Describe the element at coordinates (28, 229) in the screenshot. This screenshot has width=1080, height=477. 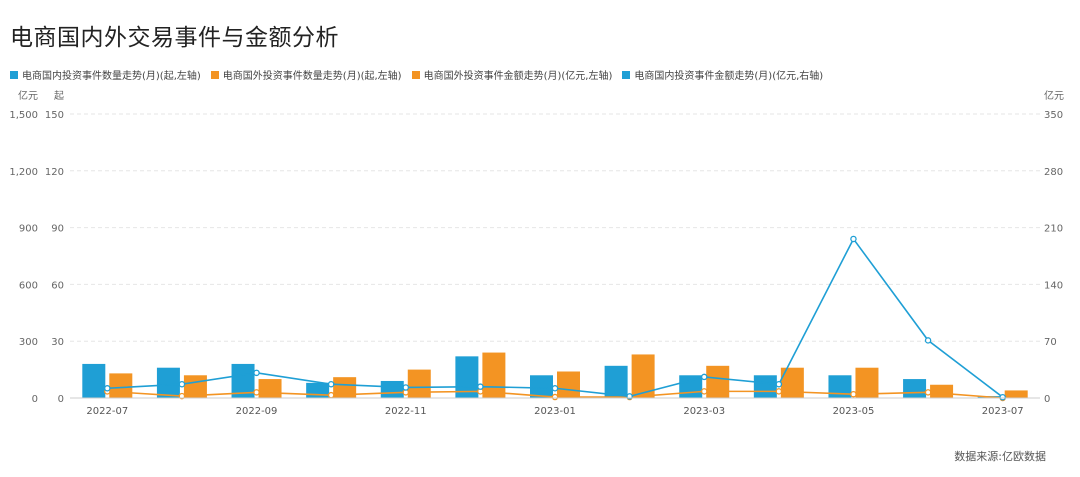
I see `left-axis-amount-tick: 900` at that location.